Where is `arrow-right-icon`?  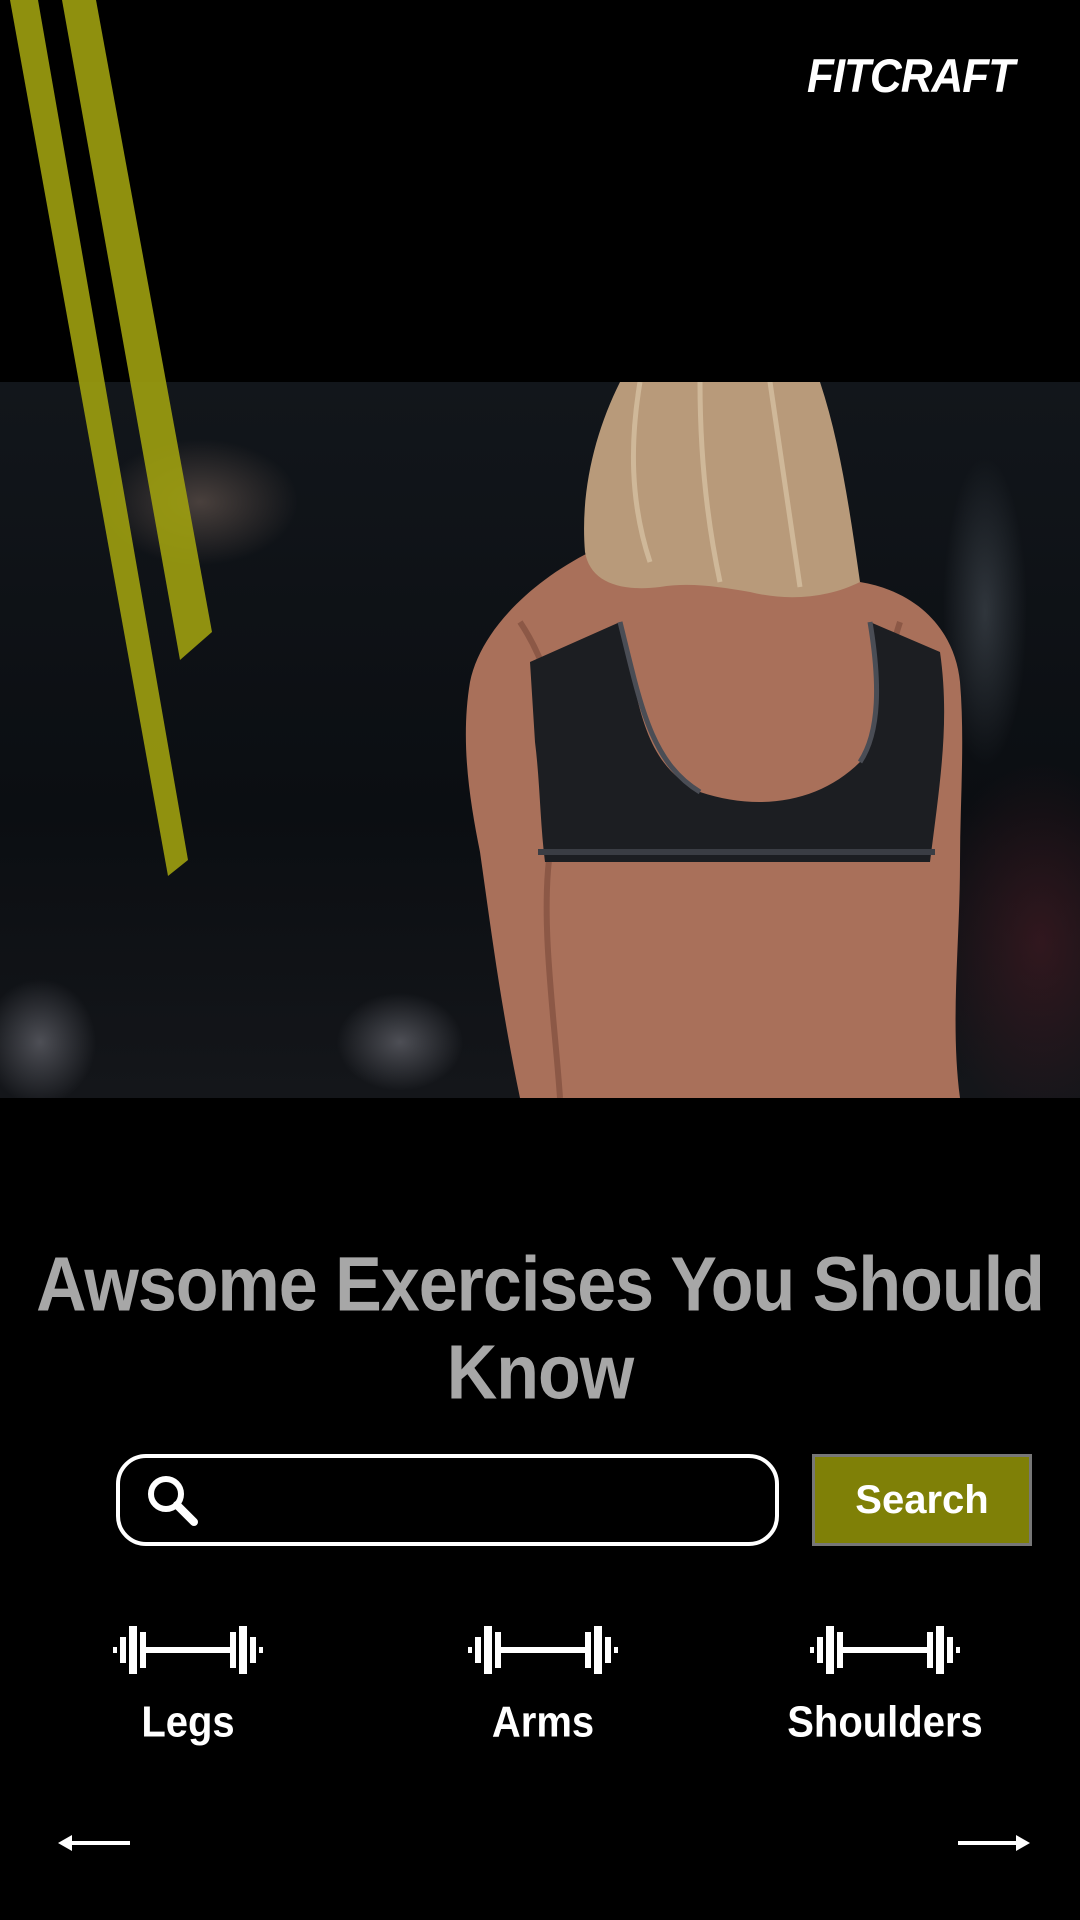
arrow-right-icon is located at coordinates (994, 1843).